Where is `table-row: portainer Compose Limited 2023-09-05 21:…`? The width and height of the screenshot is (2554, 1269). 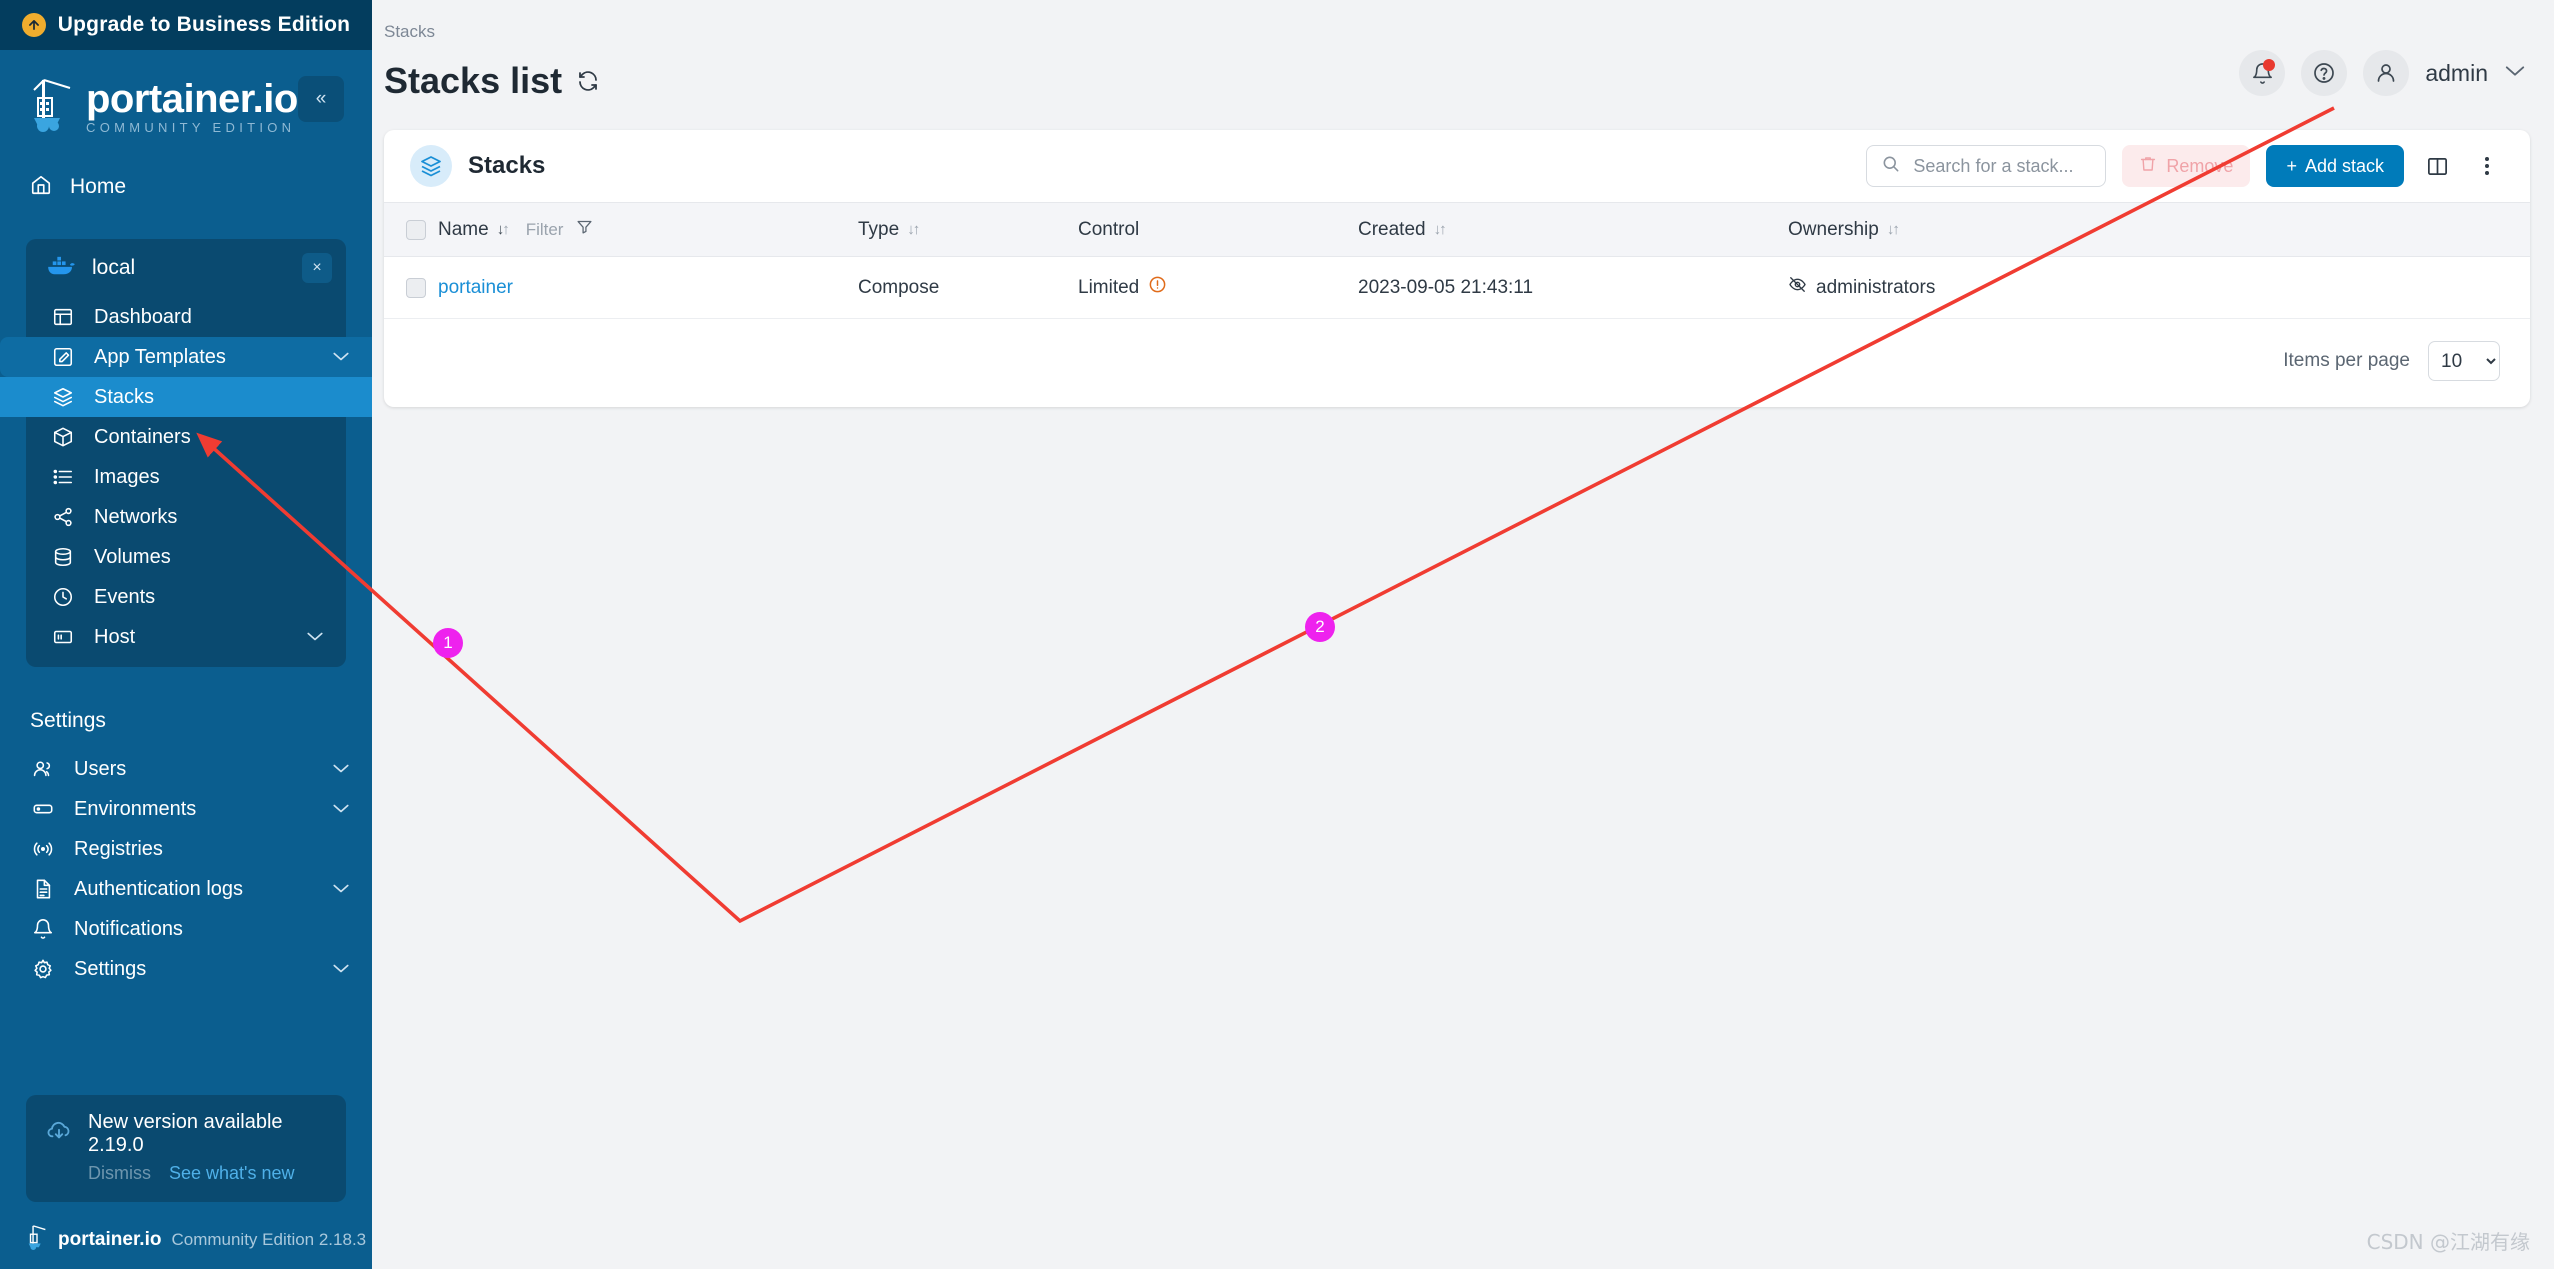 table-row: portainer Compose Limited 2023-09-05 21:… is located at coordinates (1457, 287).